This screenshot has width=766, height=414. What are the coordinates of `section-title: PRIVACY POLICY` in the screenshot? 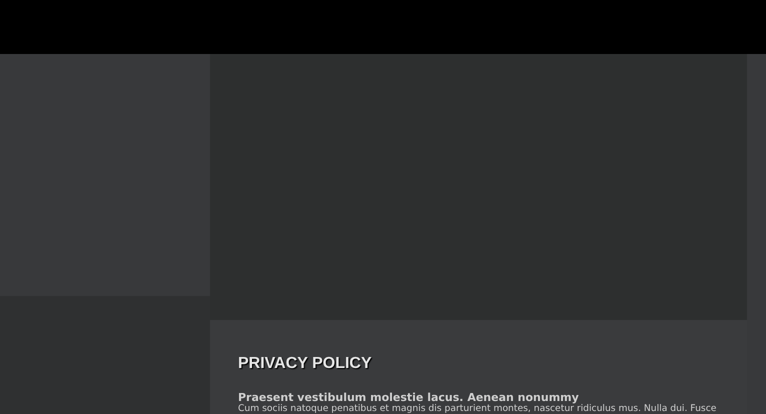 It's located at (305, 364).